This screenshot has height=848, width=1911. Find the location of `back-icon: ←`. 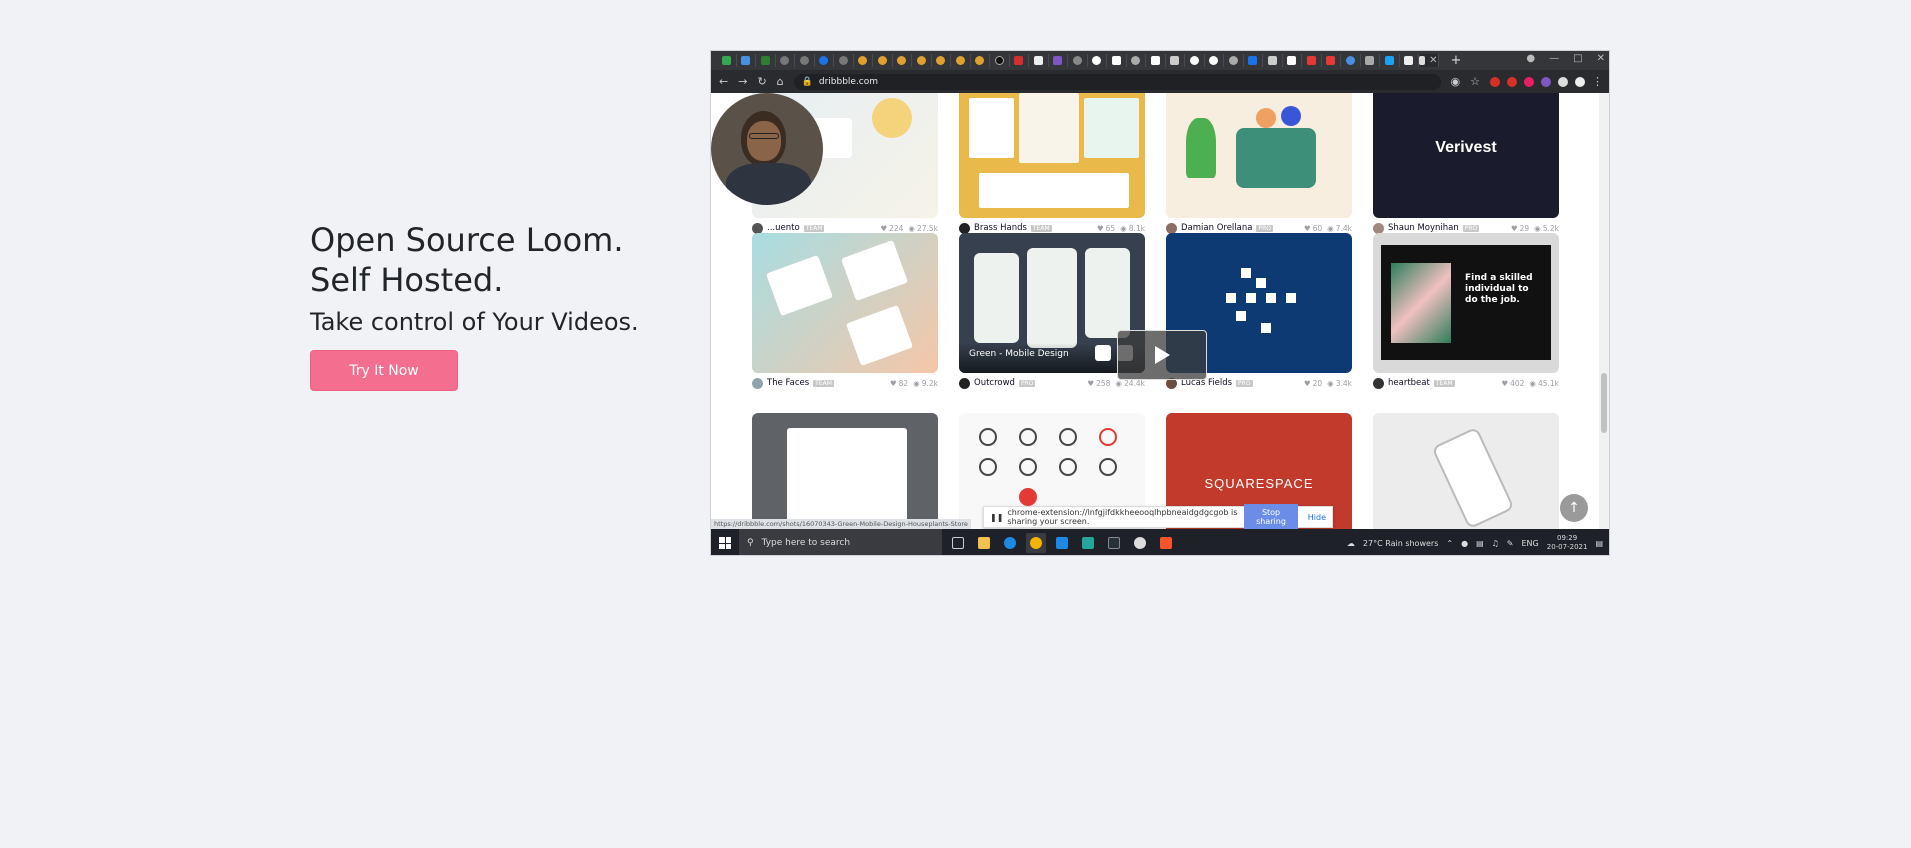

back-icon: ← is located at coordinates (723, 81).